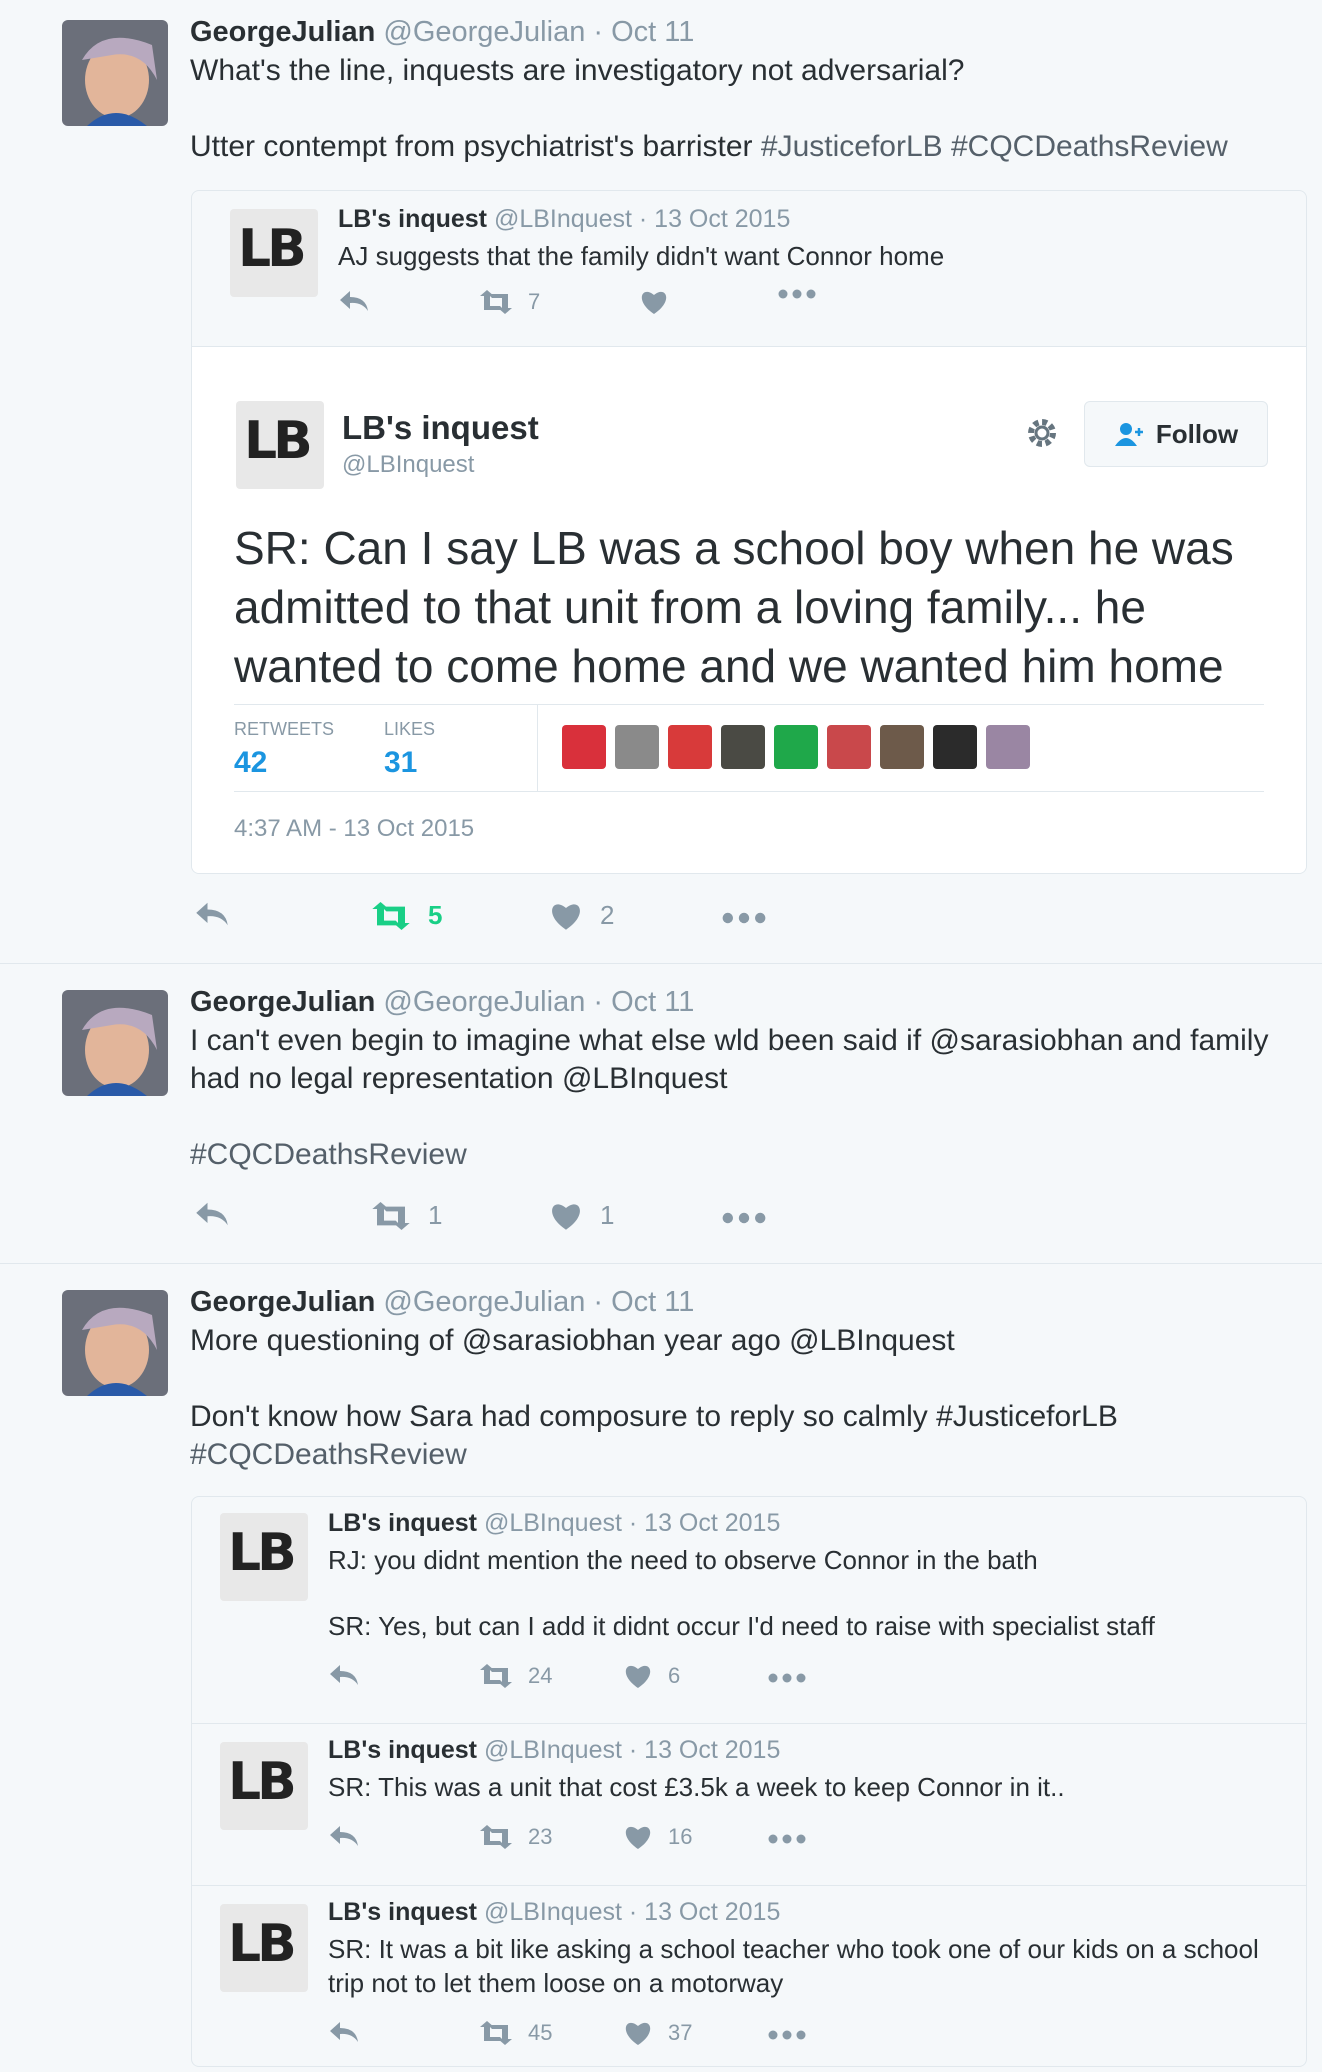  Describe the element at coordinates (251, 762) in the screenshot. I see `retweets-value: 42` at that location.